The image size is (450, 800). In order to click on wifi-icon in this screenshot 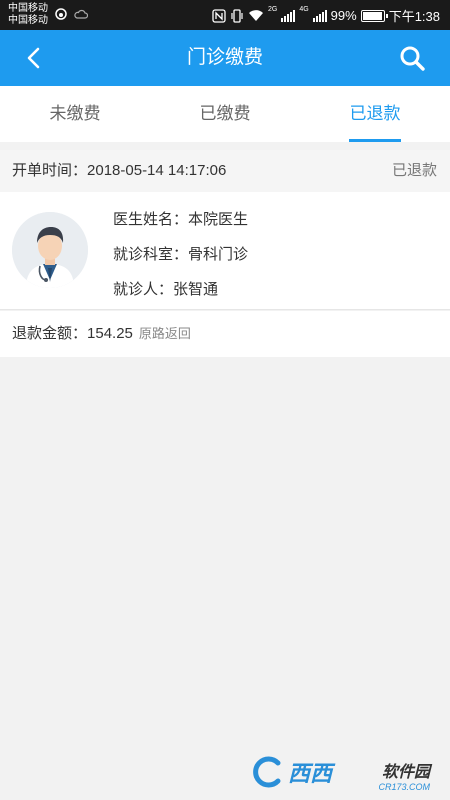, I will do `click(255, 15)`.